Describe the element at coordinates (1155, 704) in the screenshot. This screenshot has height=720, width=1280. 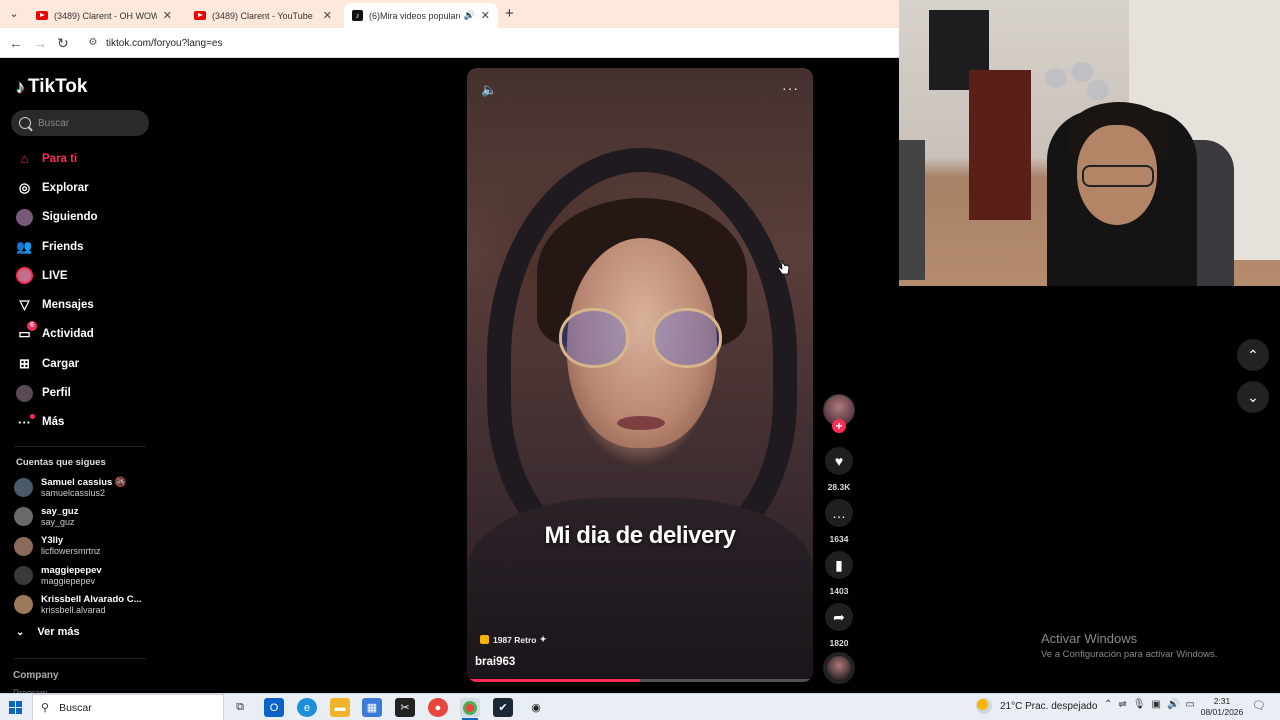
I see `network-icon: ▣` at that location.